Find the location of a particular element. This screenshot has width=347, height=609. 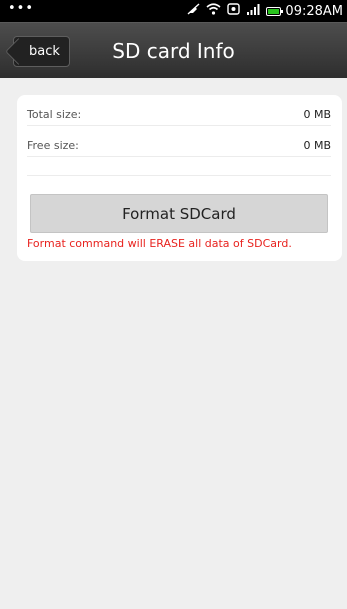

free-size-label: Free size: is located at coordinates (53, 145).